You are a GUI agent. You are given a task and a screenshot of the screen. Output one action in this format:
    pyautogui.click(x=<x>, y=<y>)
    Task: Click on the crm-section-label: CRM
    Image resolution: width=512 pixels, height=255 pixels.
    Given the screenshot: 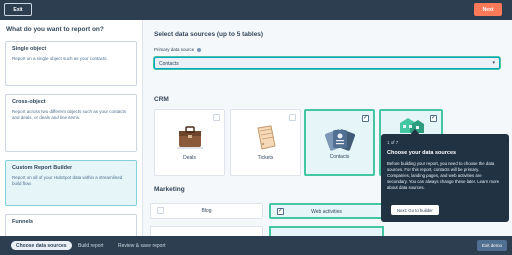 What is the action you would take?
    pyautogui.click(x=161, y=99)
    